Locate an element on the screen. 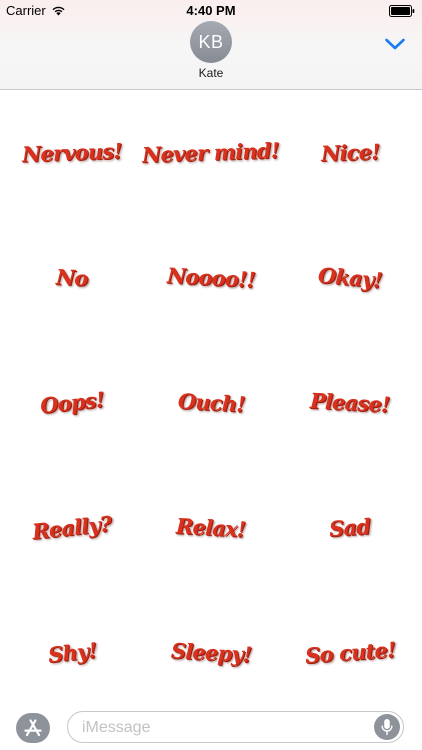  collapse-button is located at coordinates (395, 44).